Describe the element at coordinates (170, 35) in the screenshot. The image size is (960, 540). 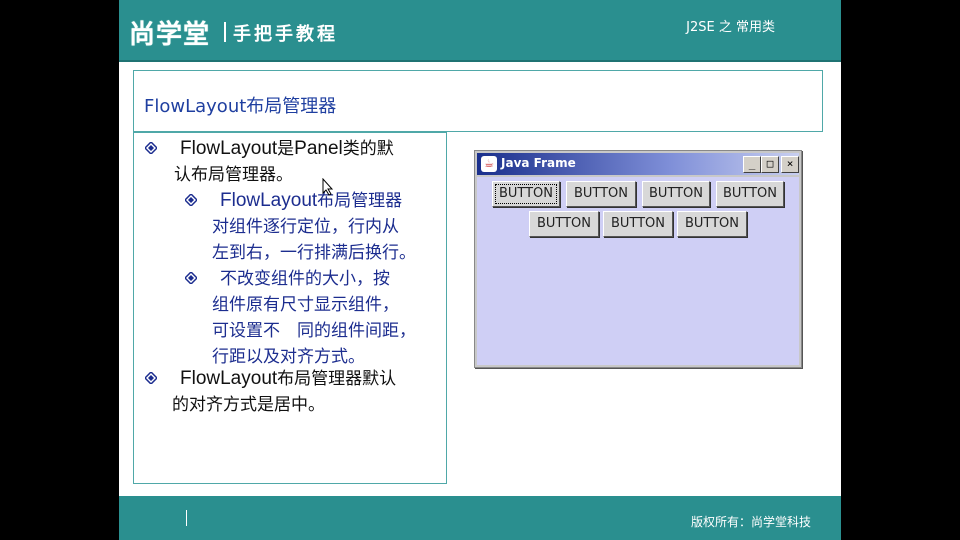
I see `logo: 尚学堂` at that location.